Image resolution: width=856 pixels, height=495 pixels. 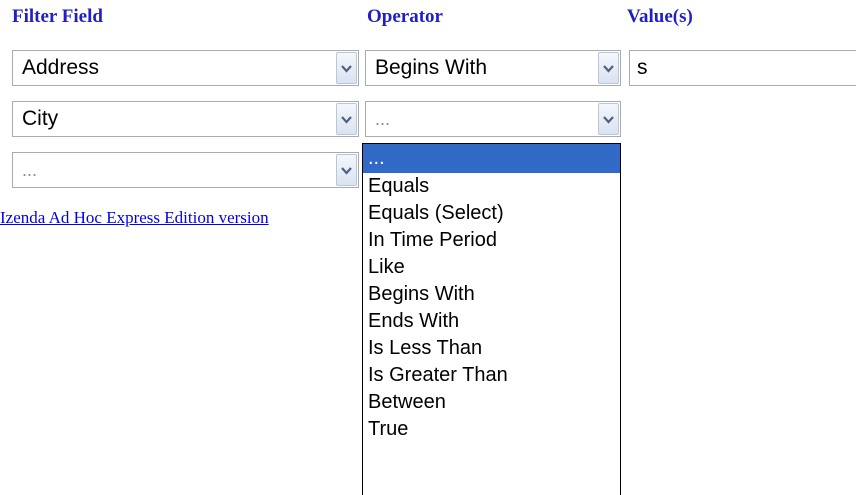 I want to click on filter-field-header: Filter Field, so click(x=57, y=16).